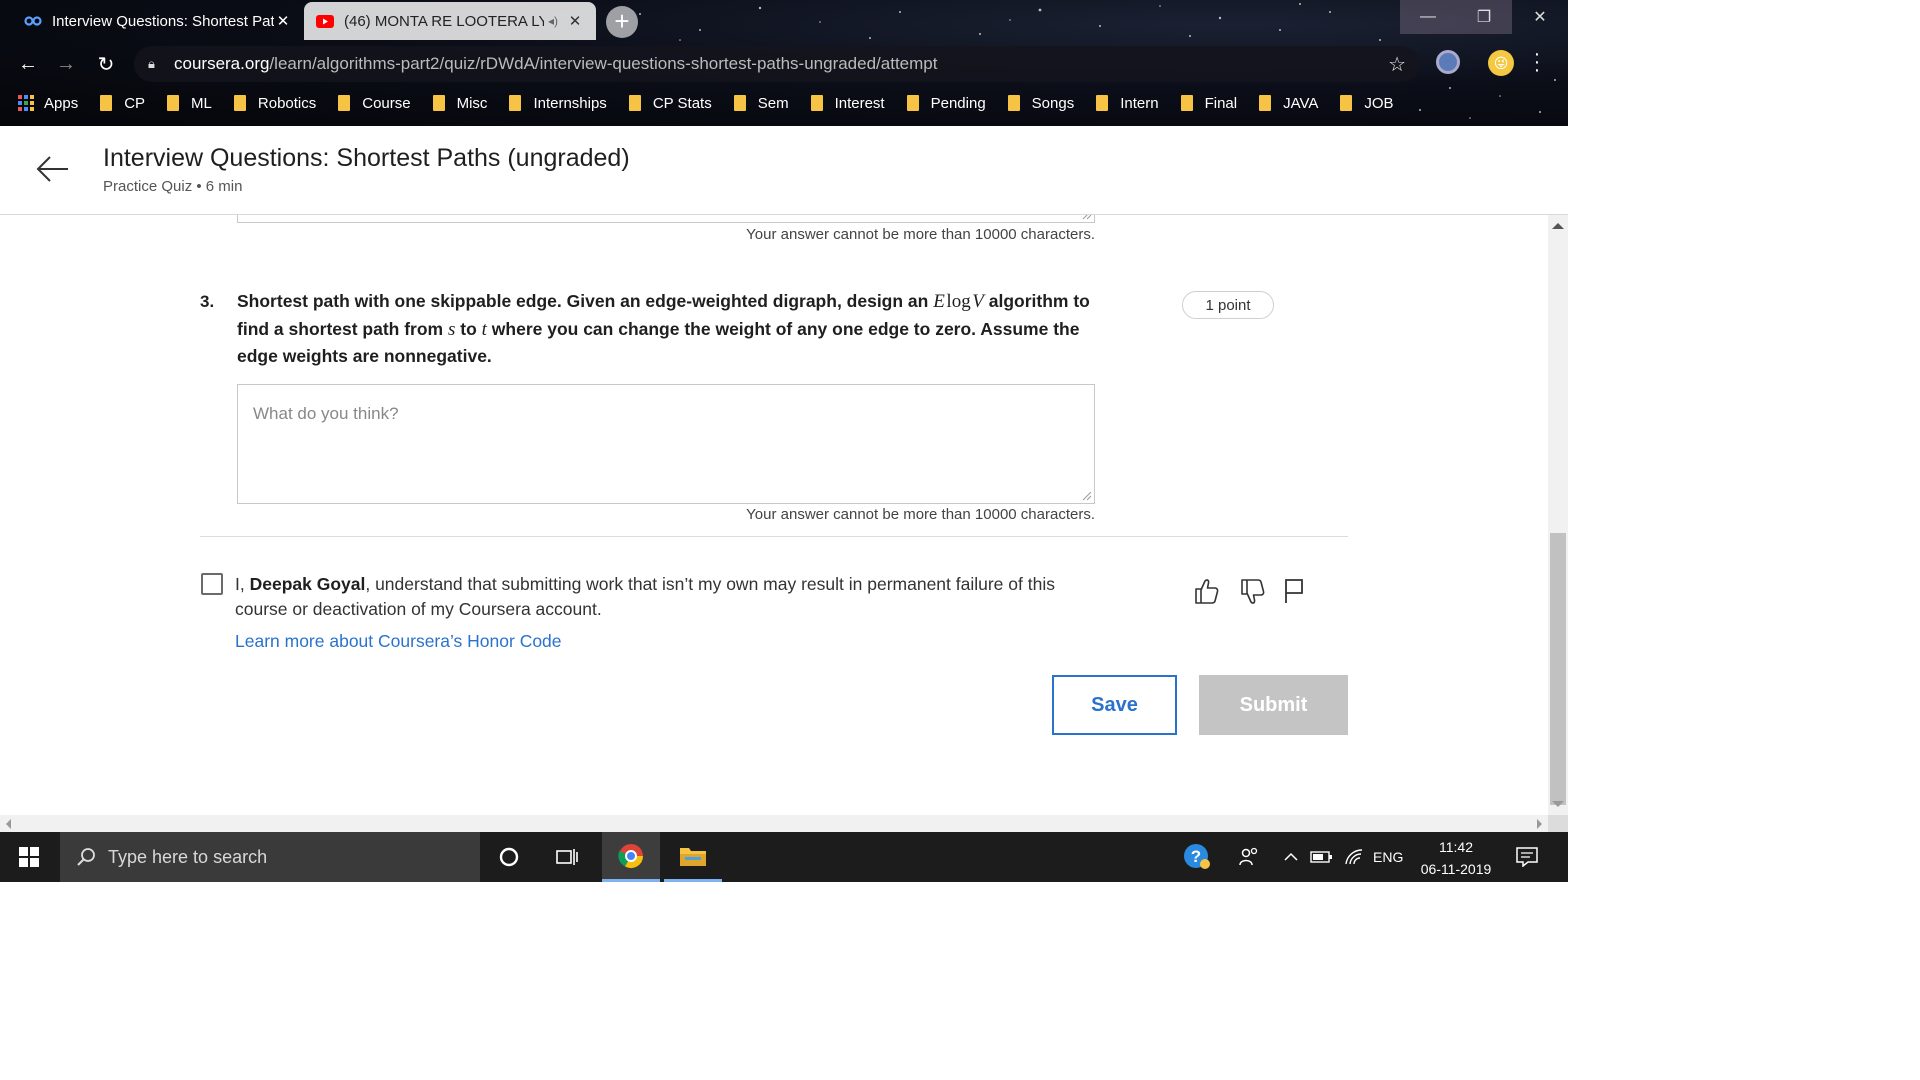 The image size is (1920, 1080). I want to click on tab-youtube: (46) MONTA RE LOOTERA LY ◂) ✕, so click(450, 21).